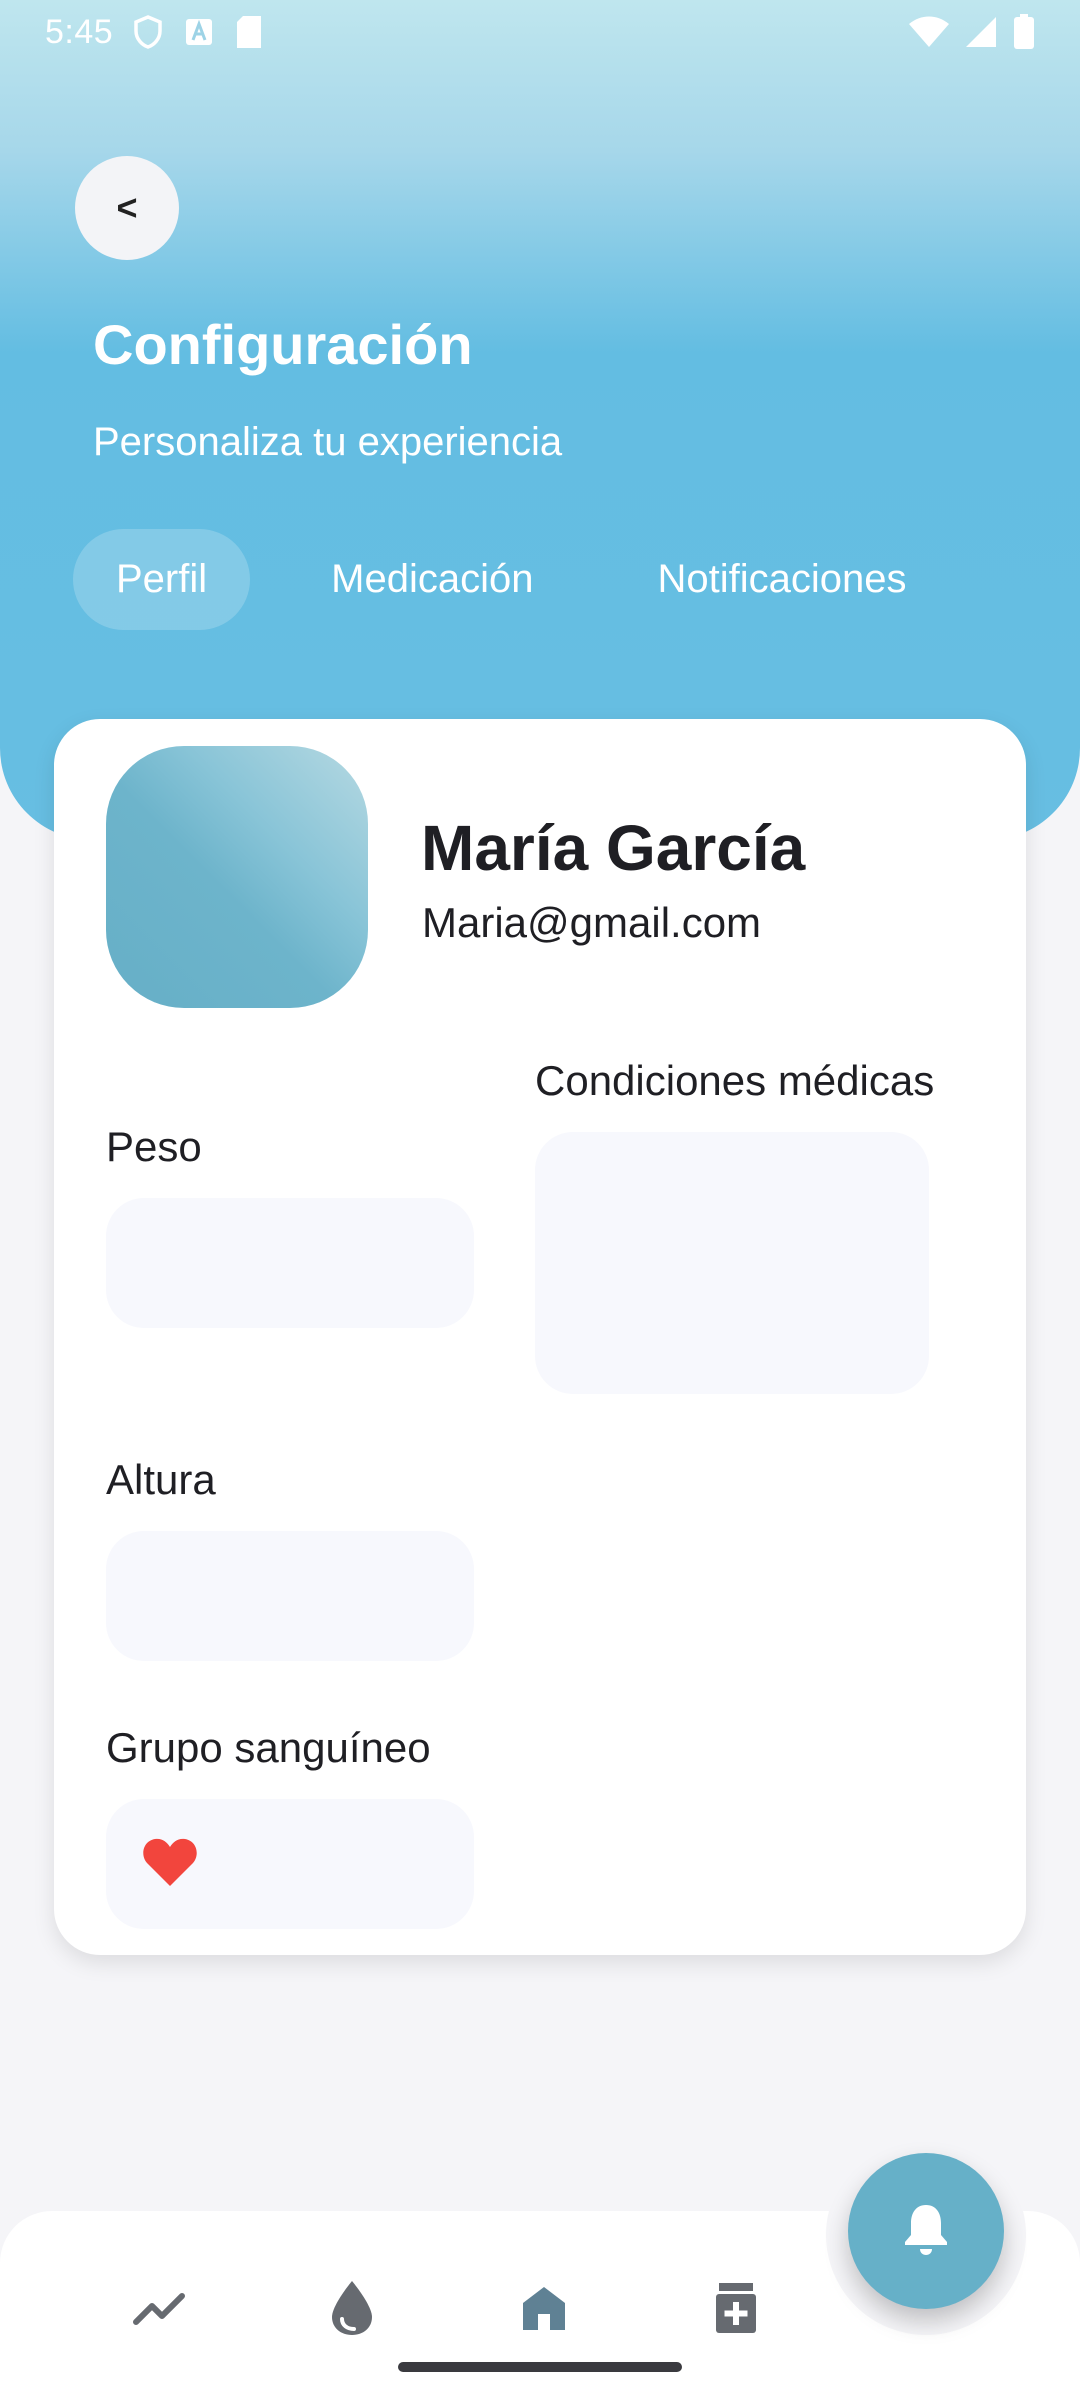 Image resolution: width=1080 pixels, height=2400 pixels. I want to click on altura-label: Altura, so click(161, 1479).